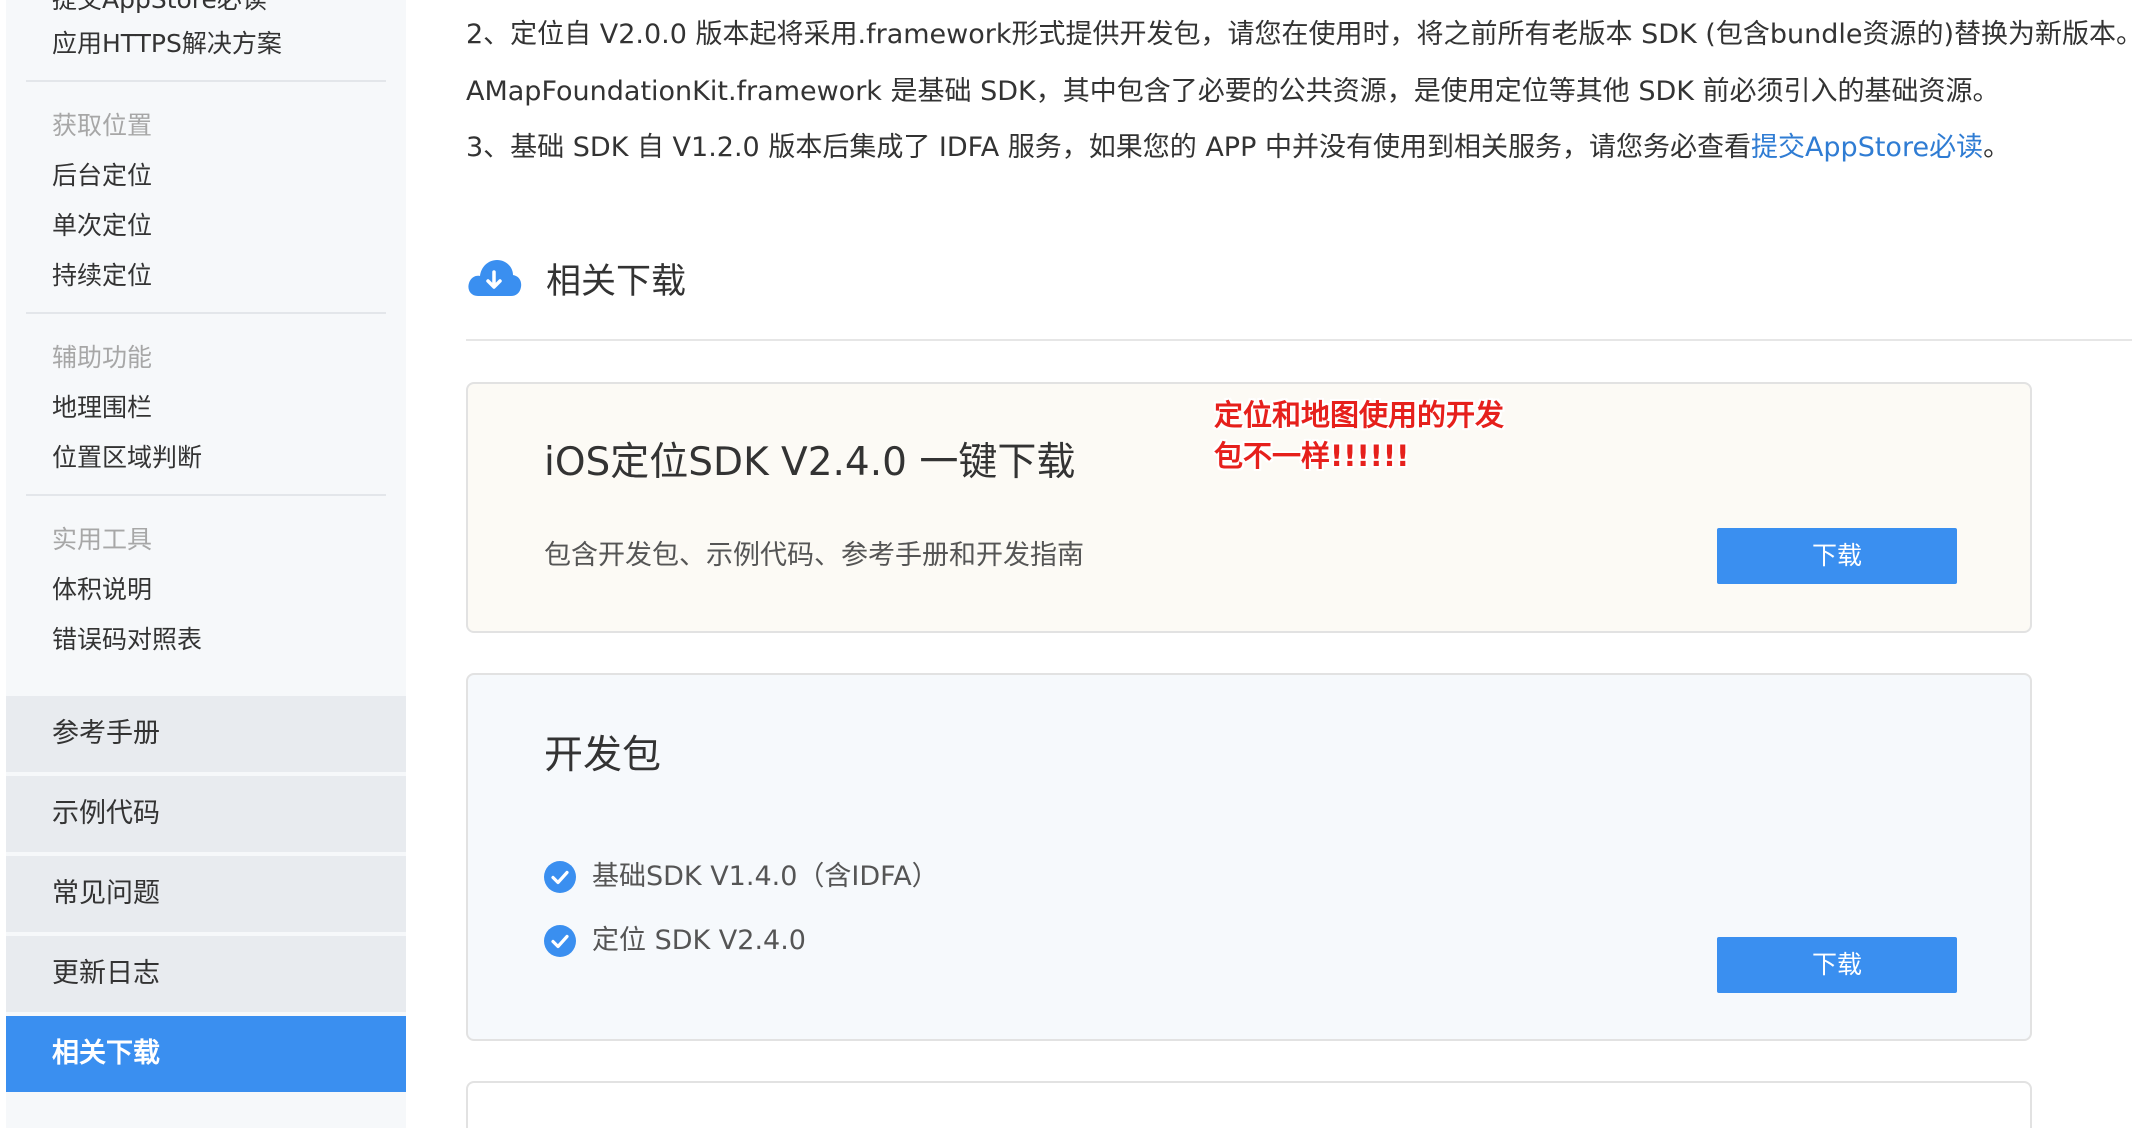  What do you see at coordinates (127, 458) in the screenshot?
I see `sidebar-item-region-check: 位置区域判断` at bounding box center [127, 458].